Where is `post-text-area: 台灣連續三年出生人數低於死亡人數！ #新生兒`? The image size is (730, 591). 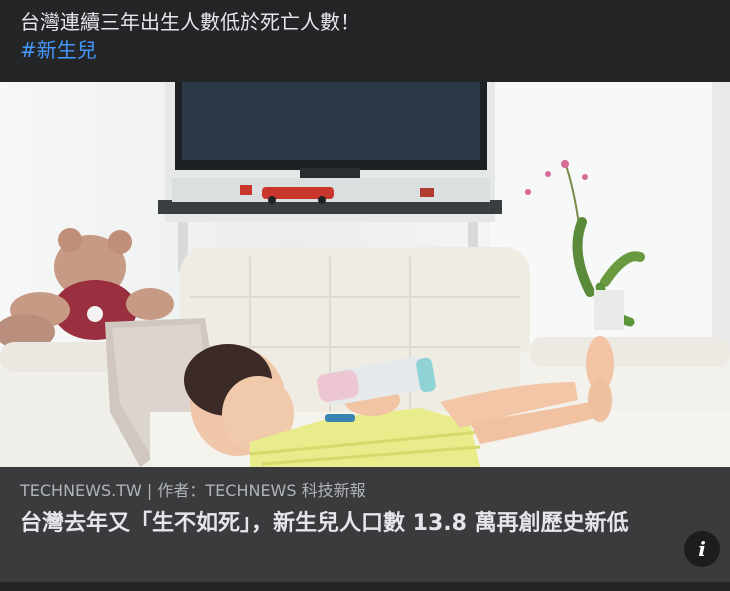 post-text-area: 台灣連續三年出生人數低於死亡人數！ #新生兒 is located at coordinates (365, 41).